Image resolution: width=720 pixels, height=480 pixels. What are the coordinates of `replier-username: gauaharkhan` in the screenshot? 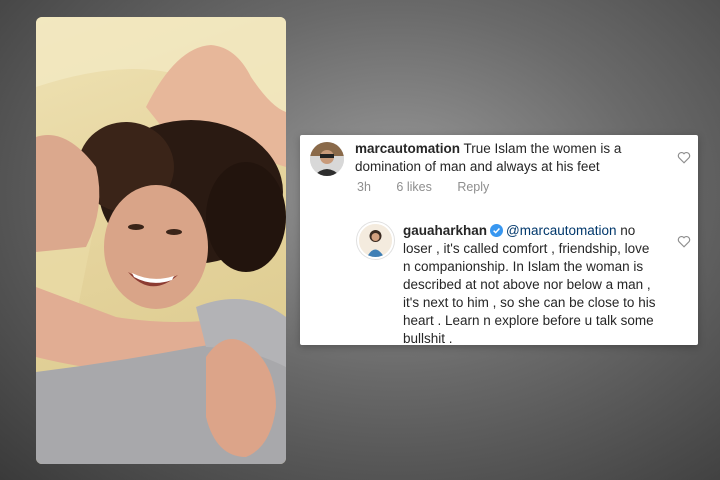 It's located at (445, 230).